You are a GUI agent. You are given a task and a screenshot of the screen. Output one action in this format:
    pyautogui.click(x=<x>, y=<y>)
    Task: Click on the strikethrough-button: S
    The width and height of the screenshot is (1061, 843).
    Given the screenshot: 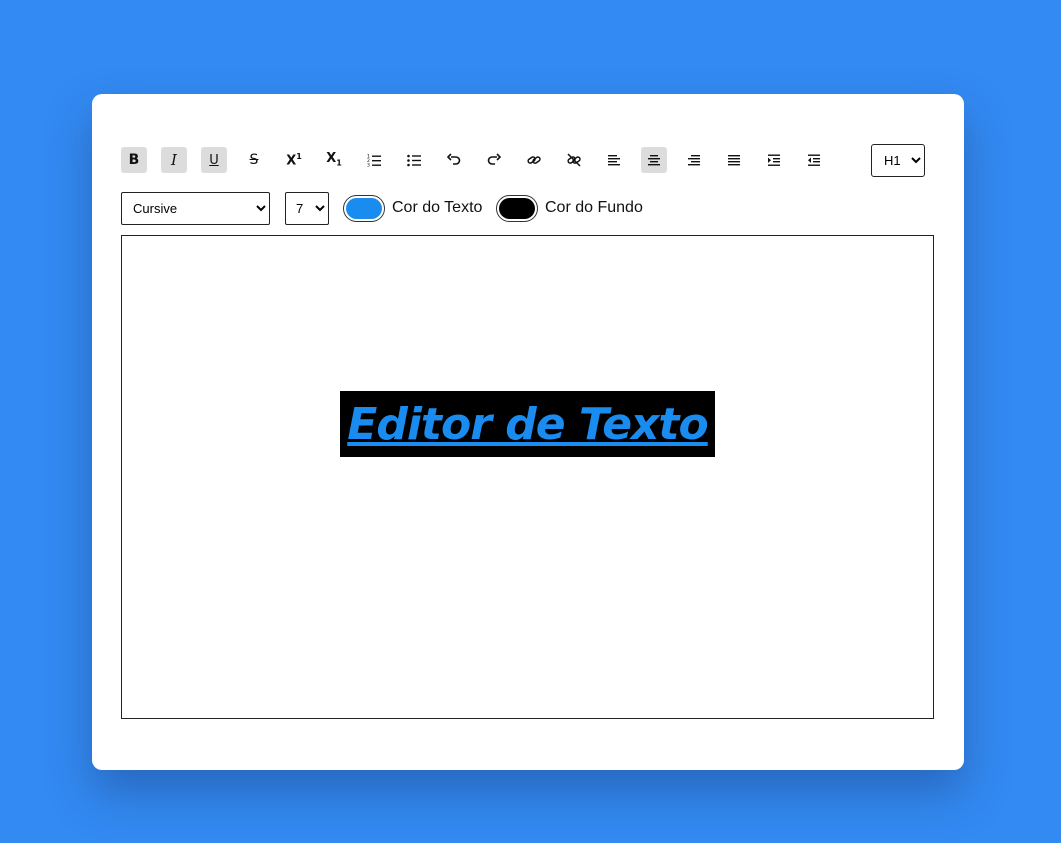 What is the action you would take?
    pyautogui.click(x=254, y=160)
    